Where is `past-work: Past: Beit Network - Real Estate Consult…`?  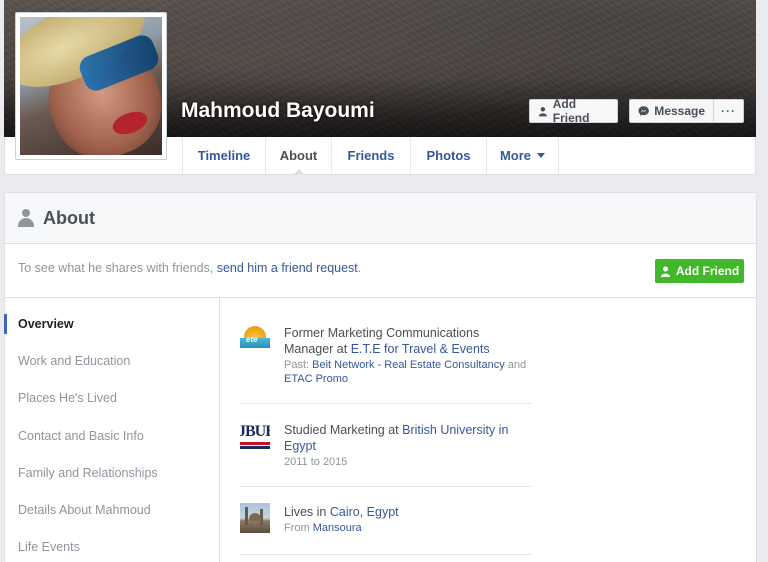 past-work: Past: Beit Network - Real Estate Consult… is located at coordinates (406, 372).